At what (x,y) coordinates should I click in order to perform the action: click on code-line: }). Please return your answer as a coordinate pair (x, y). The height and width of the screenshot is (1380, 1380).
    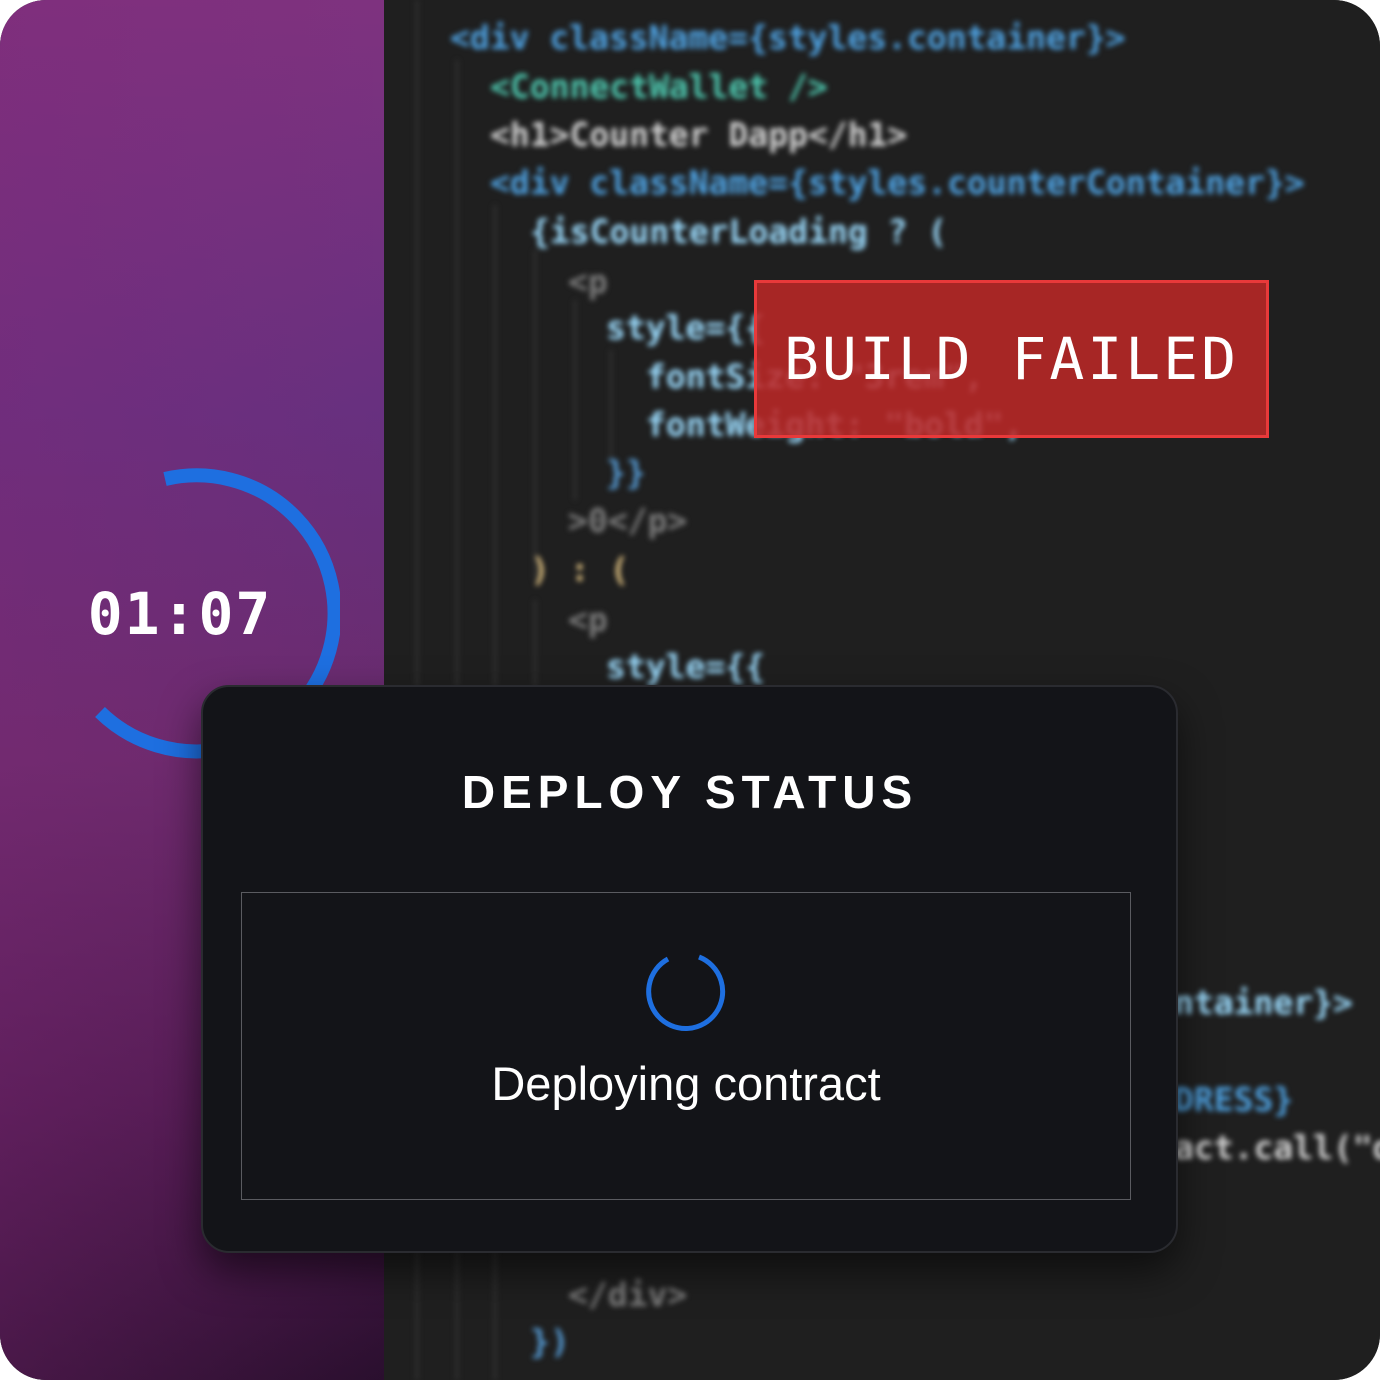
    Looking at the image, I should click on (550, 1341).